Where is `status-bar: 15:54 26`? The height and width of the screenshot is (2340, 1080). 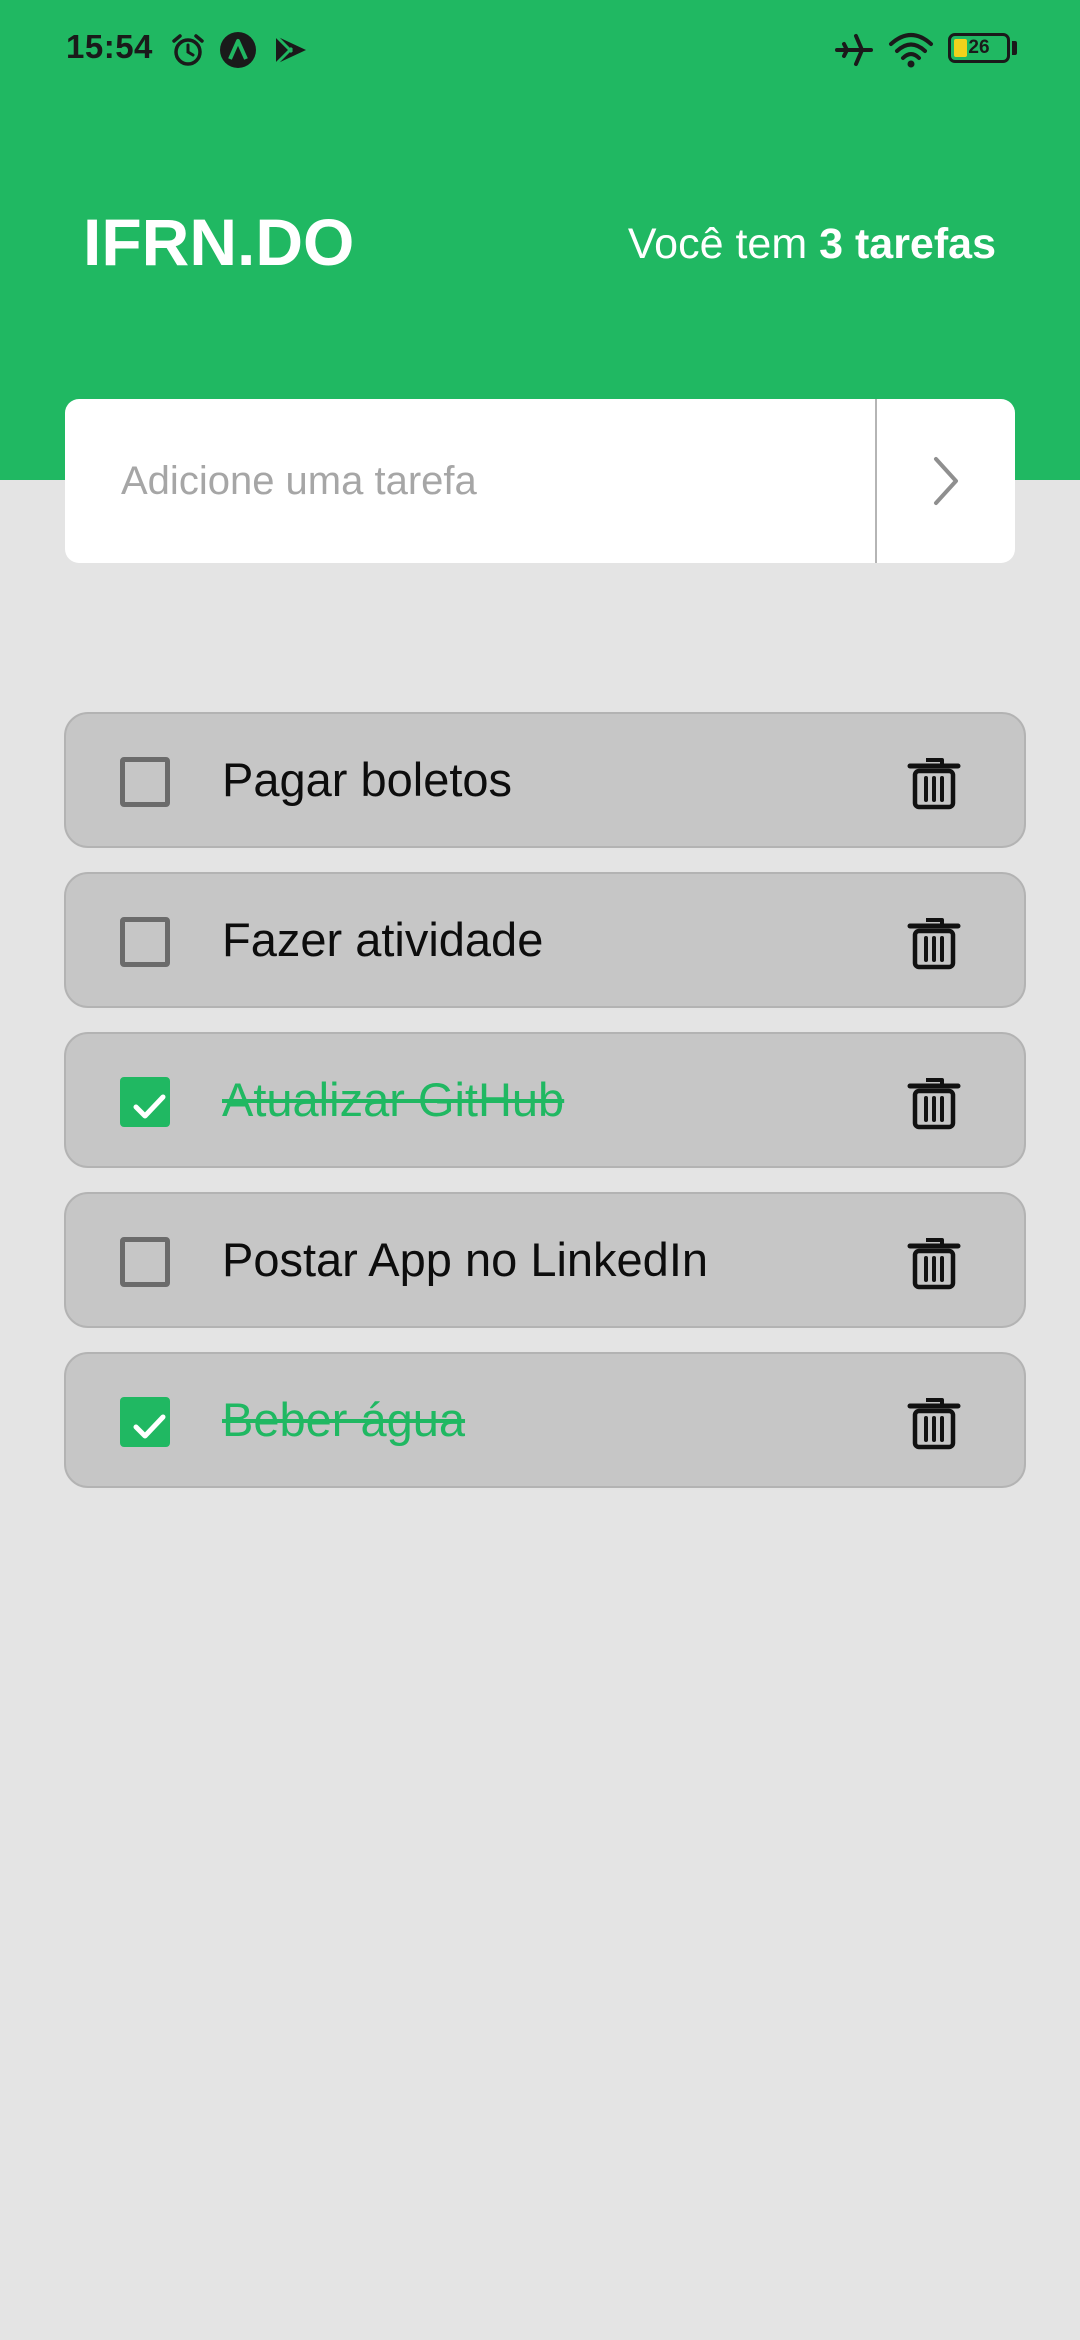
status-bar: 15:54 26 is located at coordinates (540, 50).